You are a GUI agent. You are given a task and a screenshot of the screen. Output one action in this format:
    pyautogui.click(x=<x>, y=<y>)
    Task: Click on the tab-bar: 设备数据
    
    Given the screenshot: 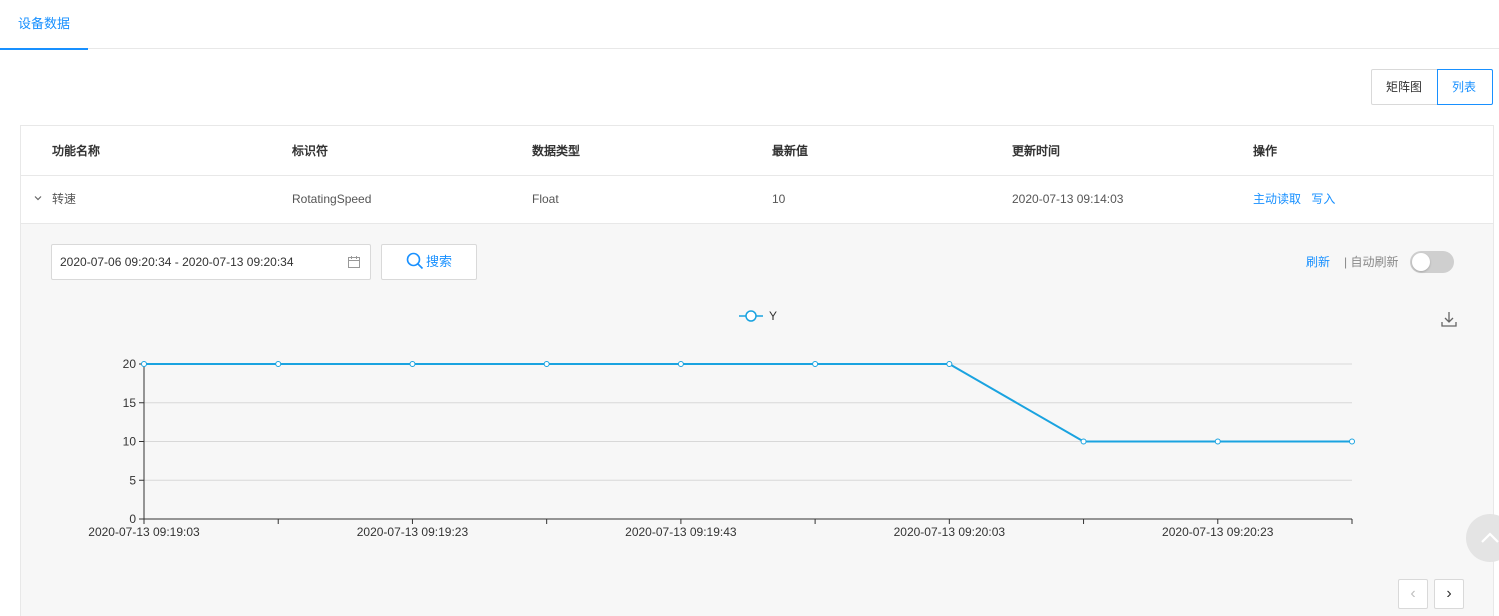 What is the action you would take?
    pyautogui.click(x=749, y=25)
    